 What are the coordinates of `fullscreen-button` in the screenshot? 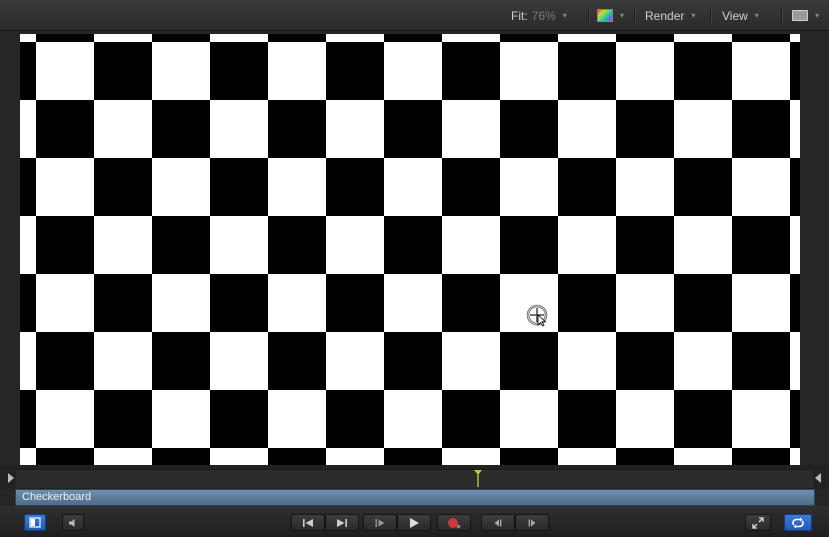 It's located at (758, 522).